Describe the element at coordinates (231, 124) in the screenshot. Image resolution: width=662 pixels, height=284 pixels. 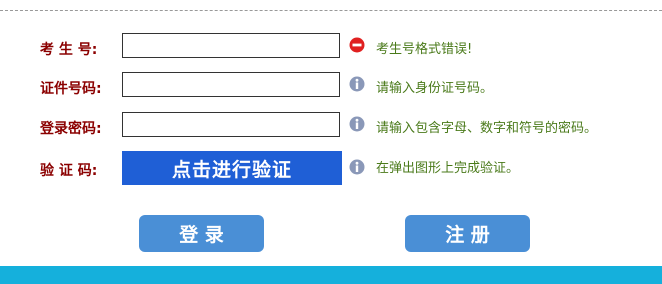
I see `password-input` at that location.